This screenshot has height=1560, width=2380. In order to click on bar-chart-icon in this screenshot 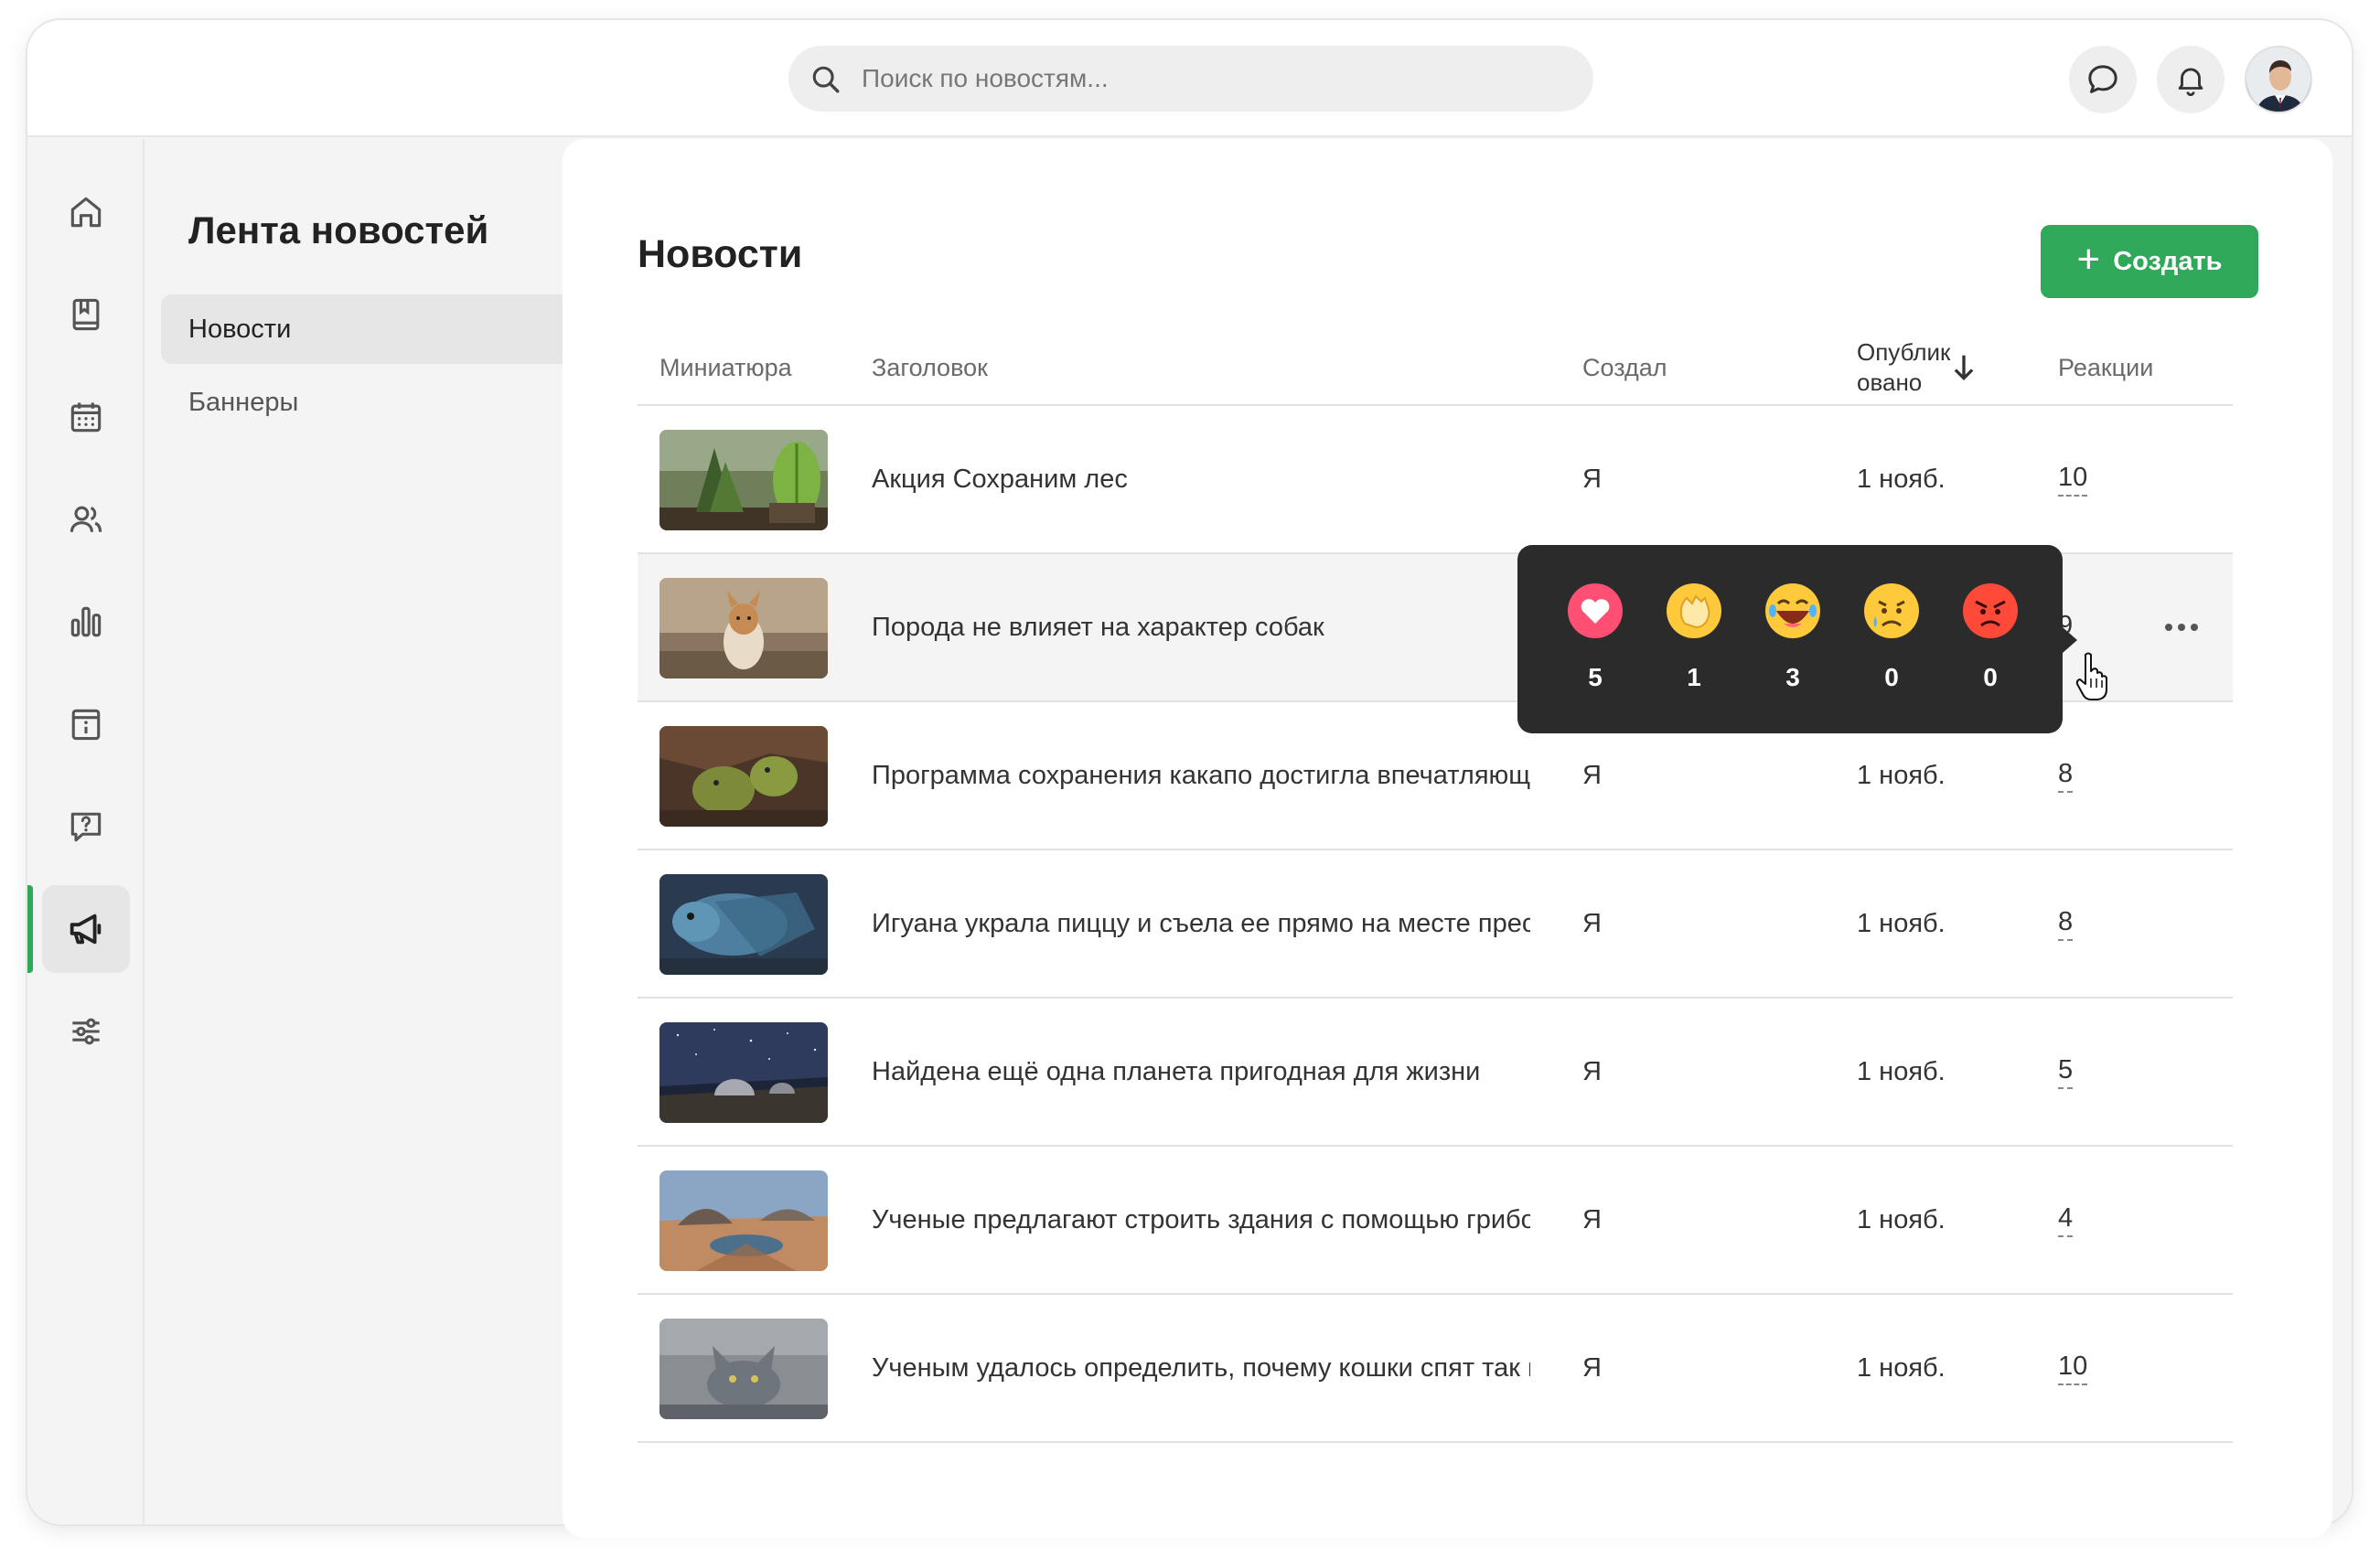, I will do `click(86, 621)`.